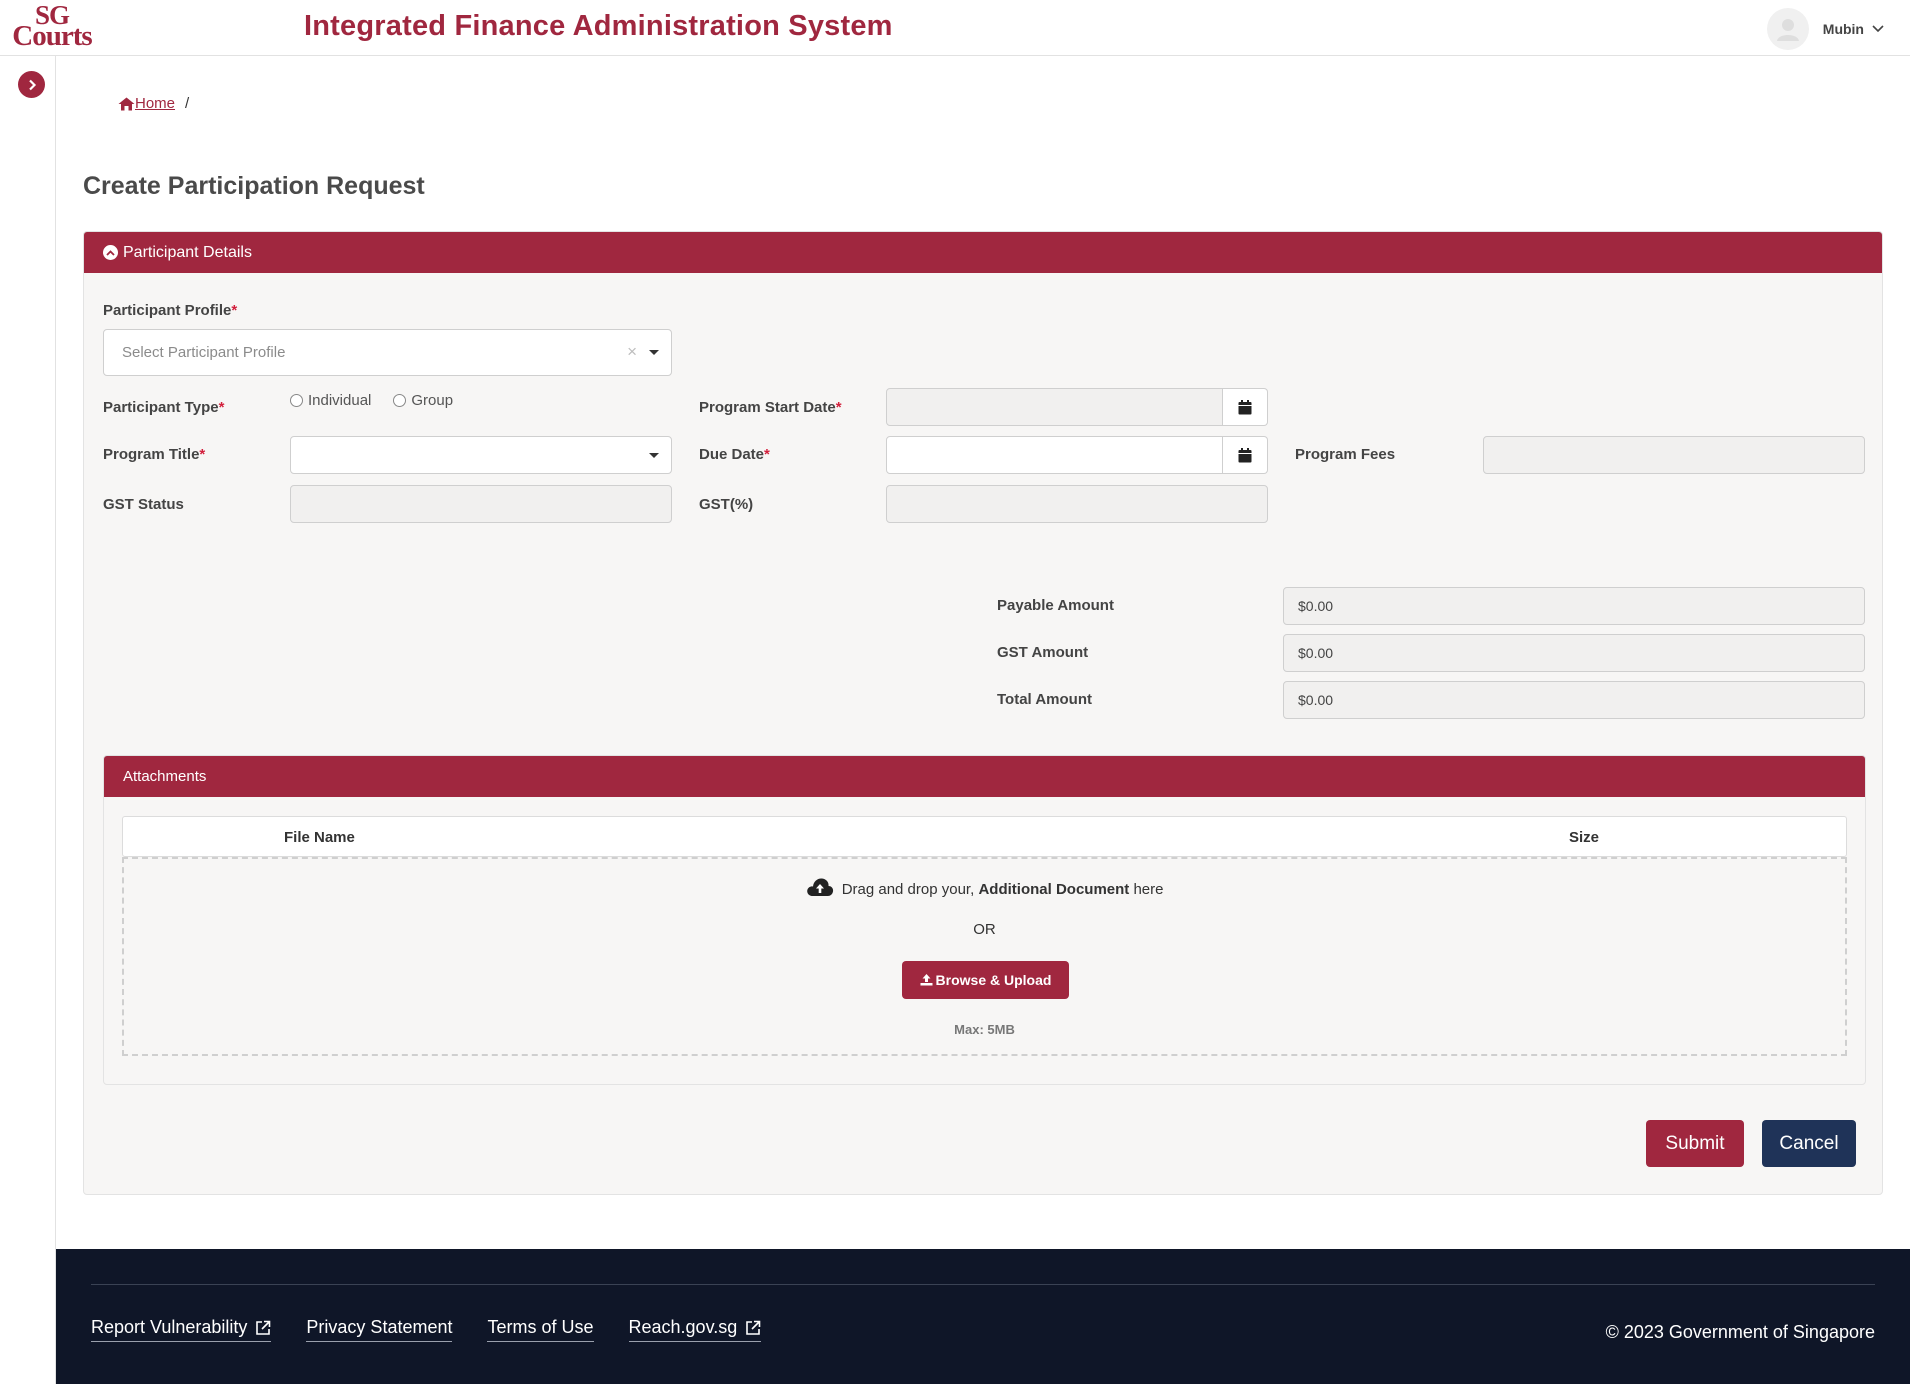 The height and width of the screenshot is (1384, 1910). Describe the element at coordinates (1574, 653) in the screenshot. I see `gst-amount-field: $0.00` at that location.